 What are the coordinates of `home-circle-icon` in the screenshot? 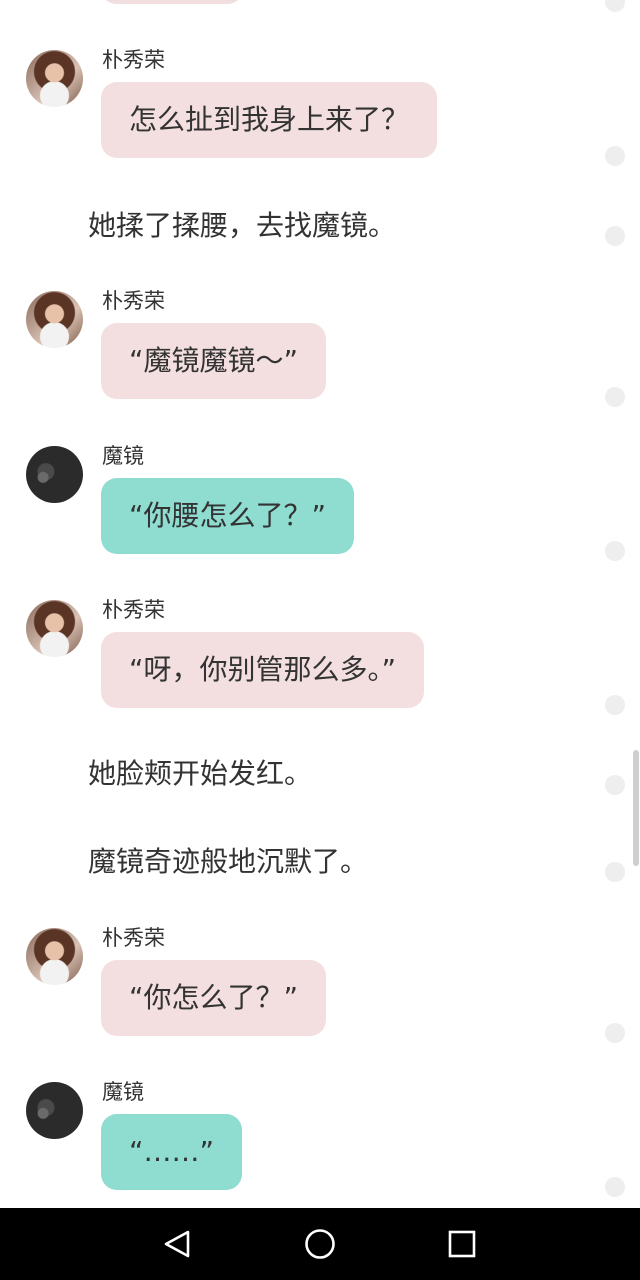 It's located at (320, 1244).